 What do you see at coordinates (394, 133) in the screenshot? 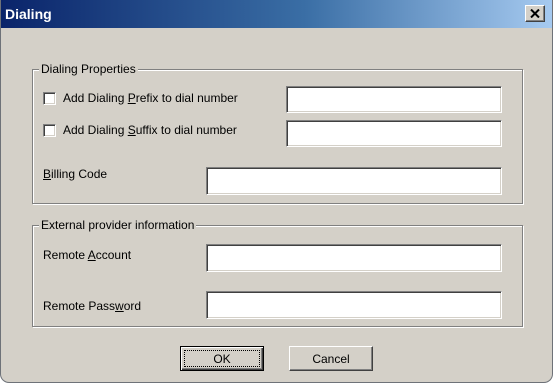
I see `suffix-input` at bounding box center [394, 133].